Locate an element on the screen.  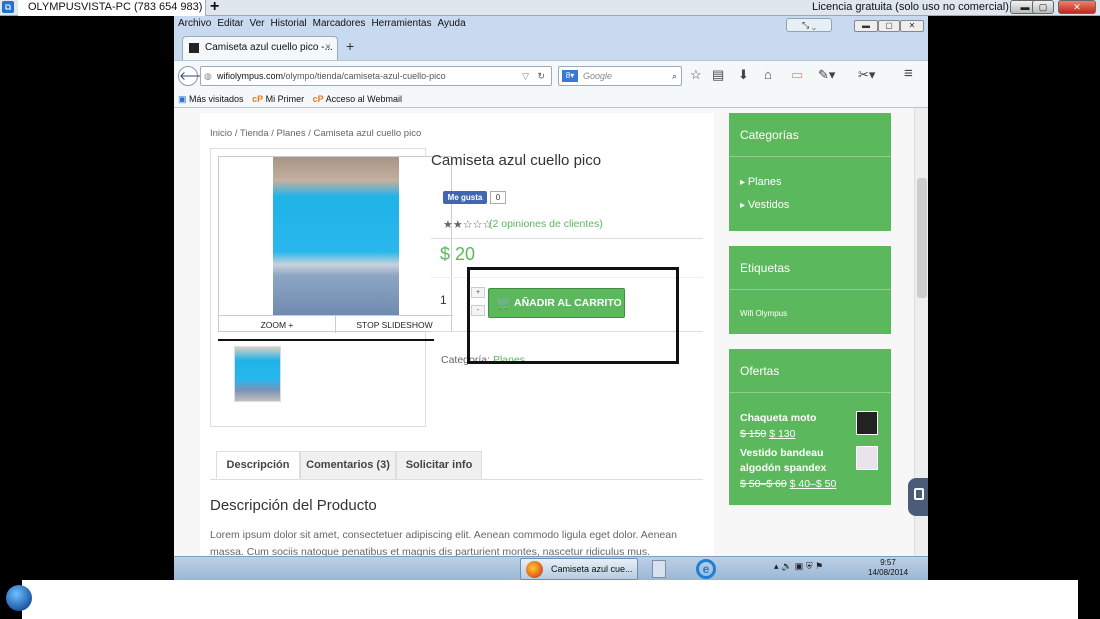
volume-icon: 🔊 is located at coordinates (786, 566).